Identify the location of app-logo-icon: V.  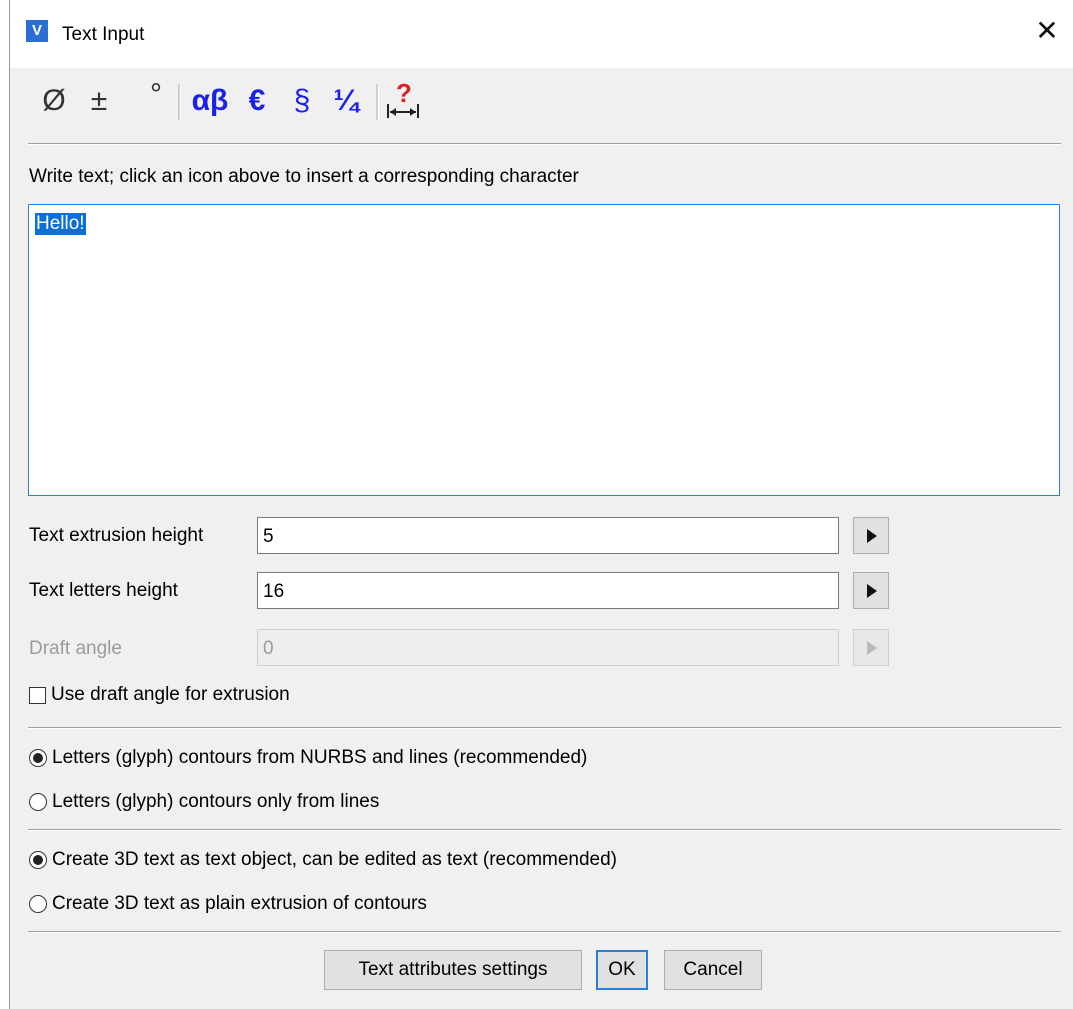
(37, 31).